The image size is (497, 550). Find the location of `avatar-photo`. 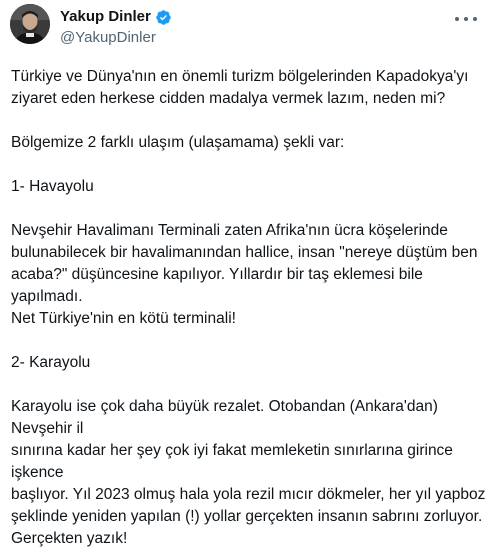

avatar-photo is located at coordinates (30, 24).